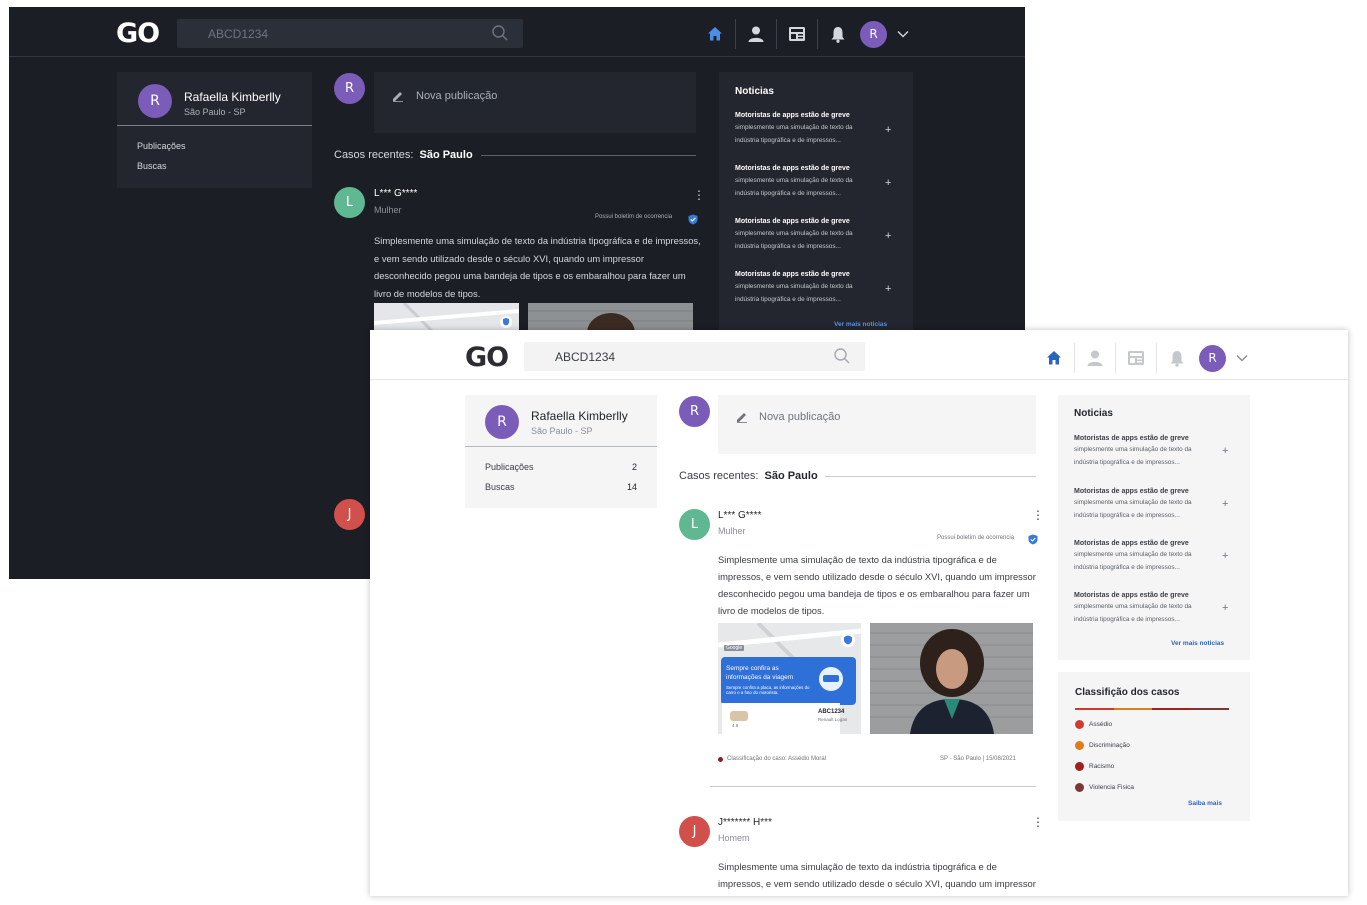  I want to click on top-nav: R, so click(1148, 358).